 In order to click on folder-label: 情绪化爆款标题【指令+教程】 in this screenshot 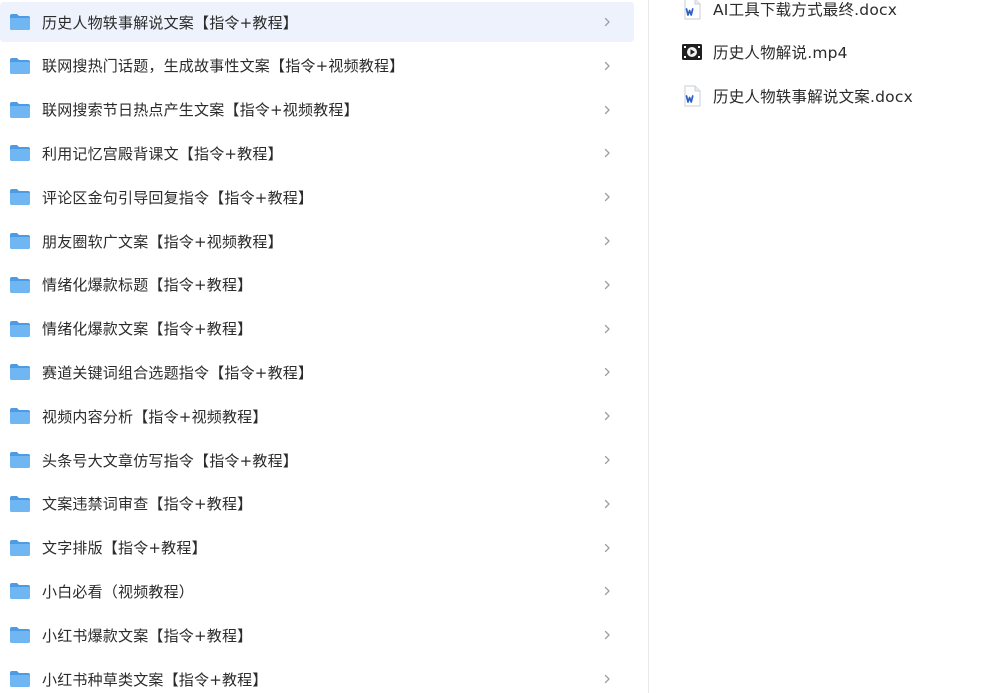, I will do `click(147, 285)`.